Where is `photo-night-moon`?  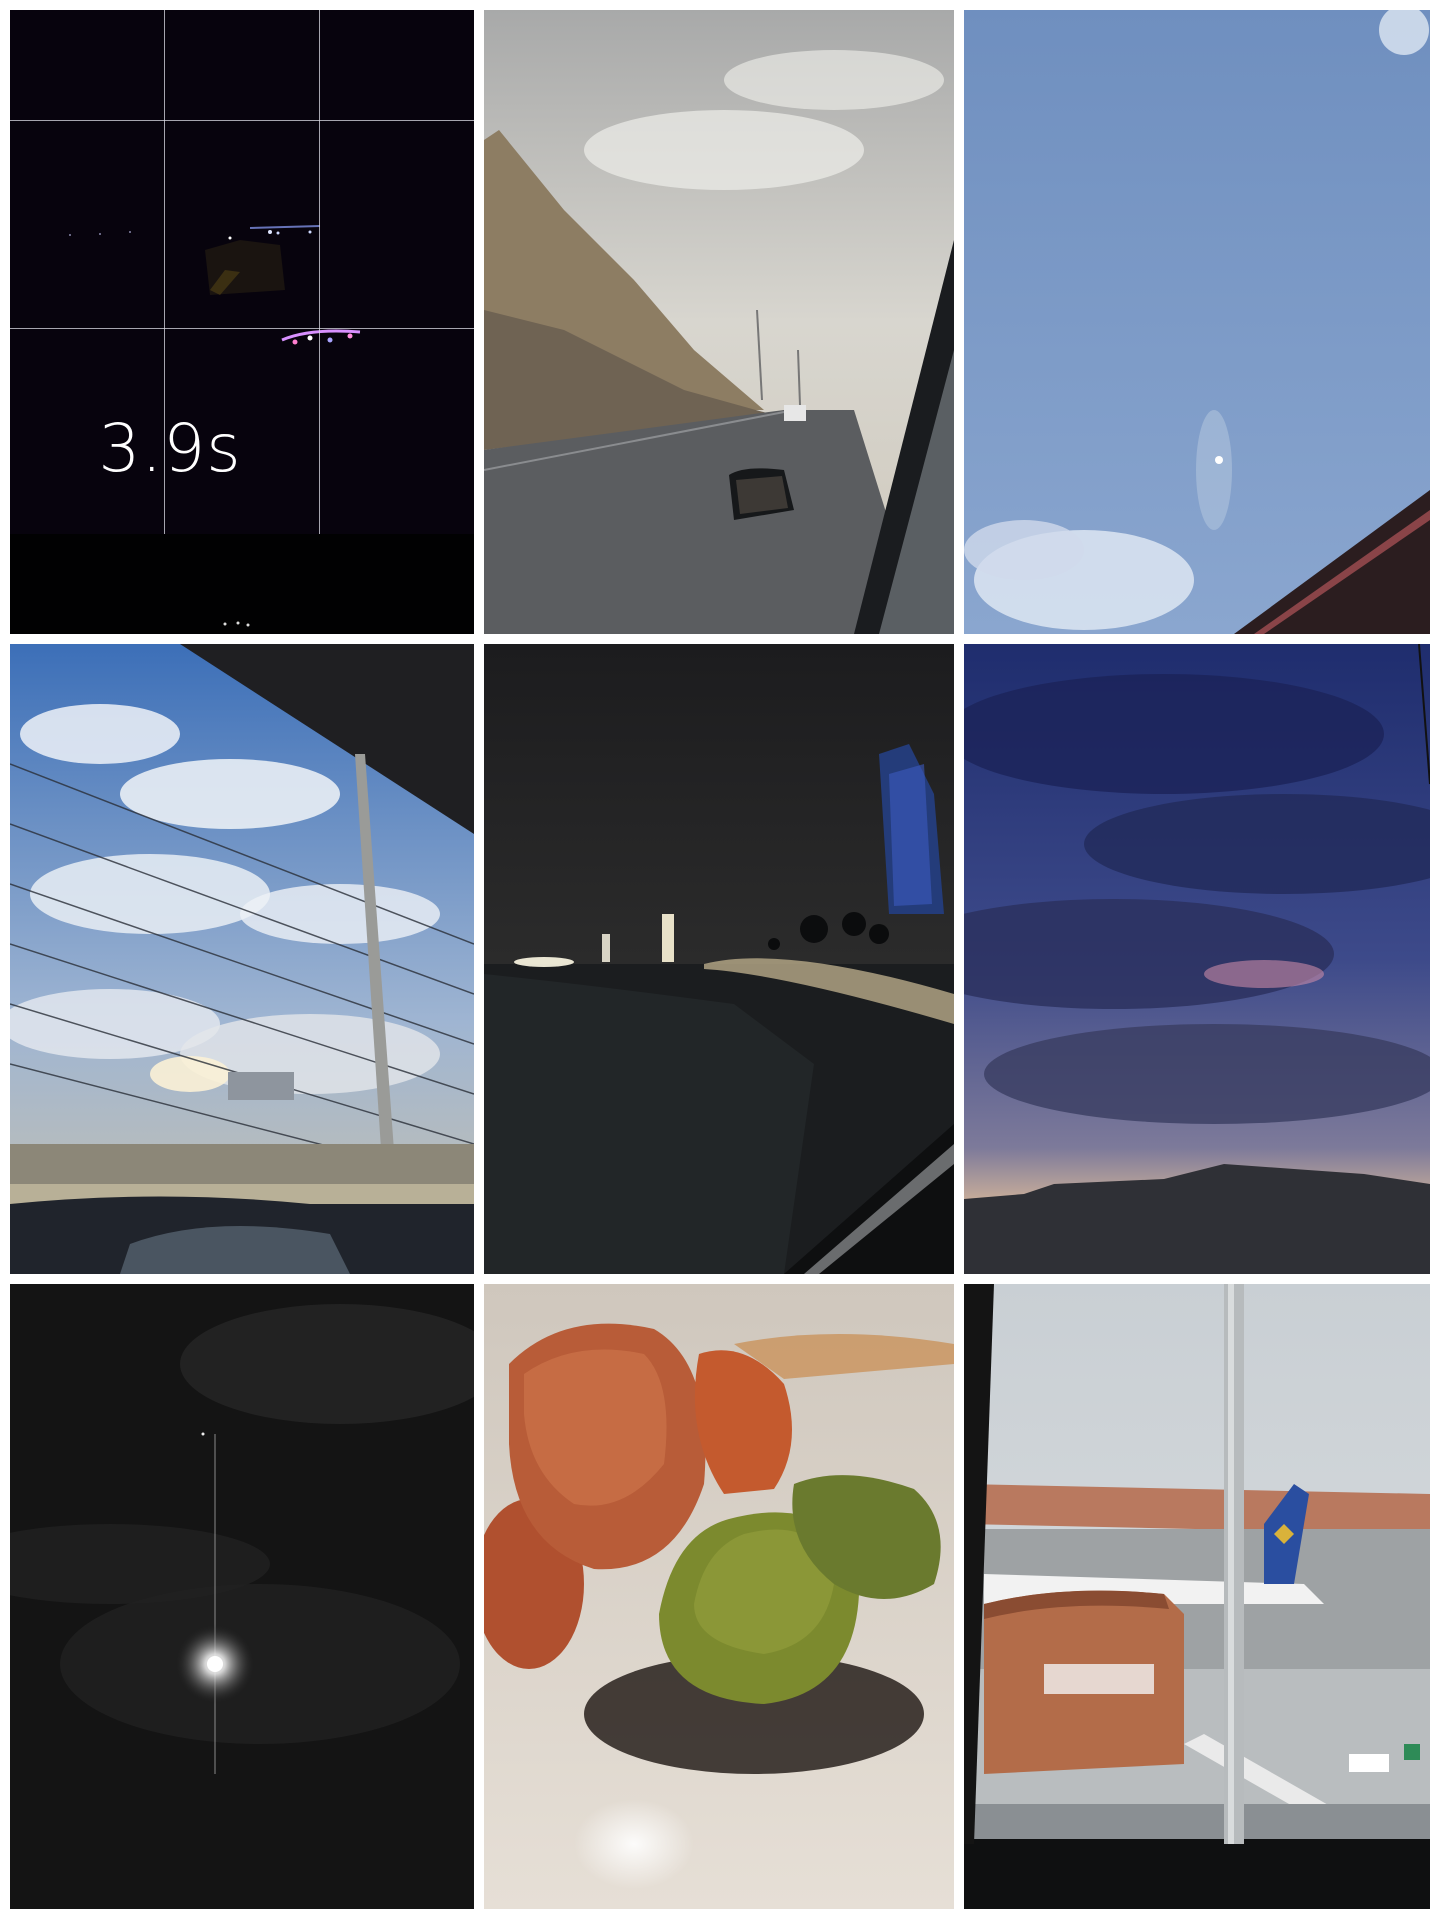
photo-night-moon is located at coordinates (242, 1596).